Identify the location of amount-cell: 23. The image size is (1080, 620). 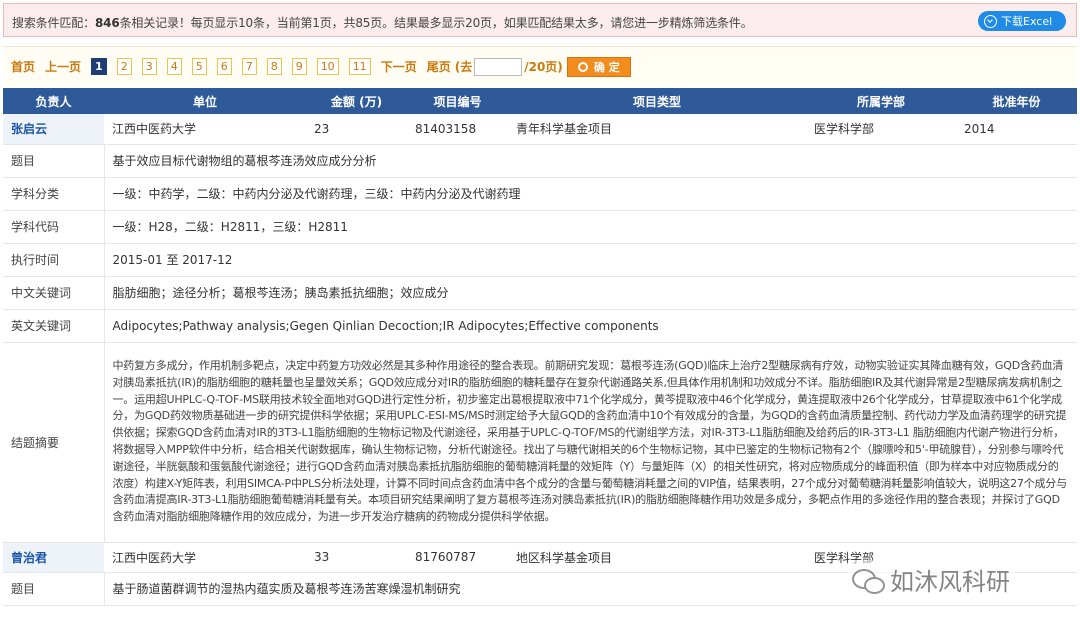
(356, 129).